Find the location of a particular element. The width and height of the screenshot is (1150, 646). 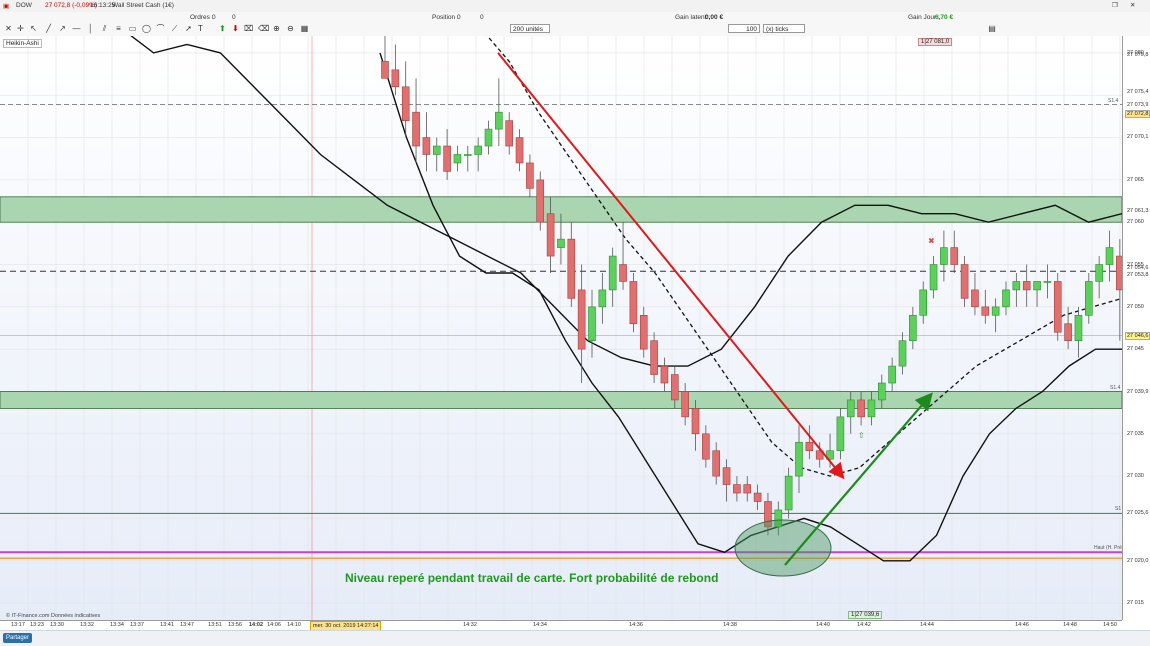

level-label: S1.4 is located at coordinates (1113, 100).